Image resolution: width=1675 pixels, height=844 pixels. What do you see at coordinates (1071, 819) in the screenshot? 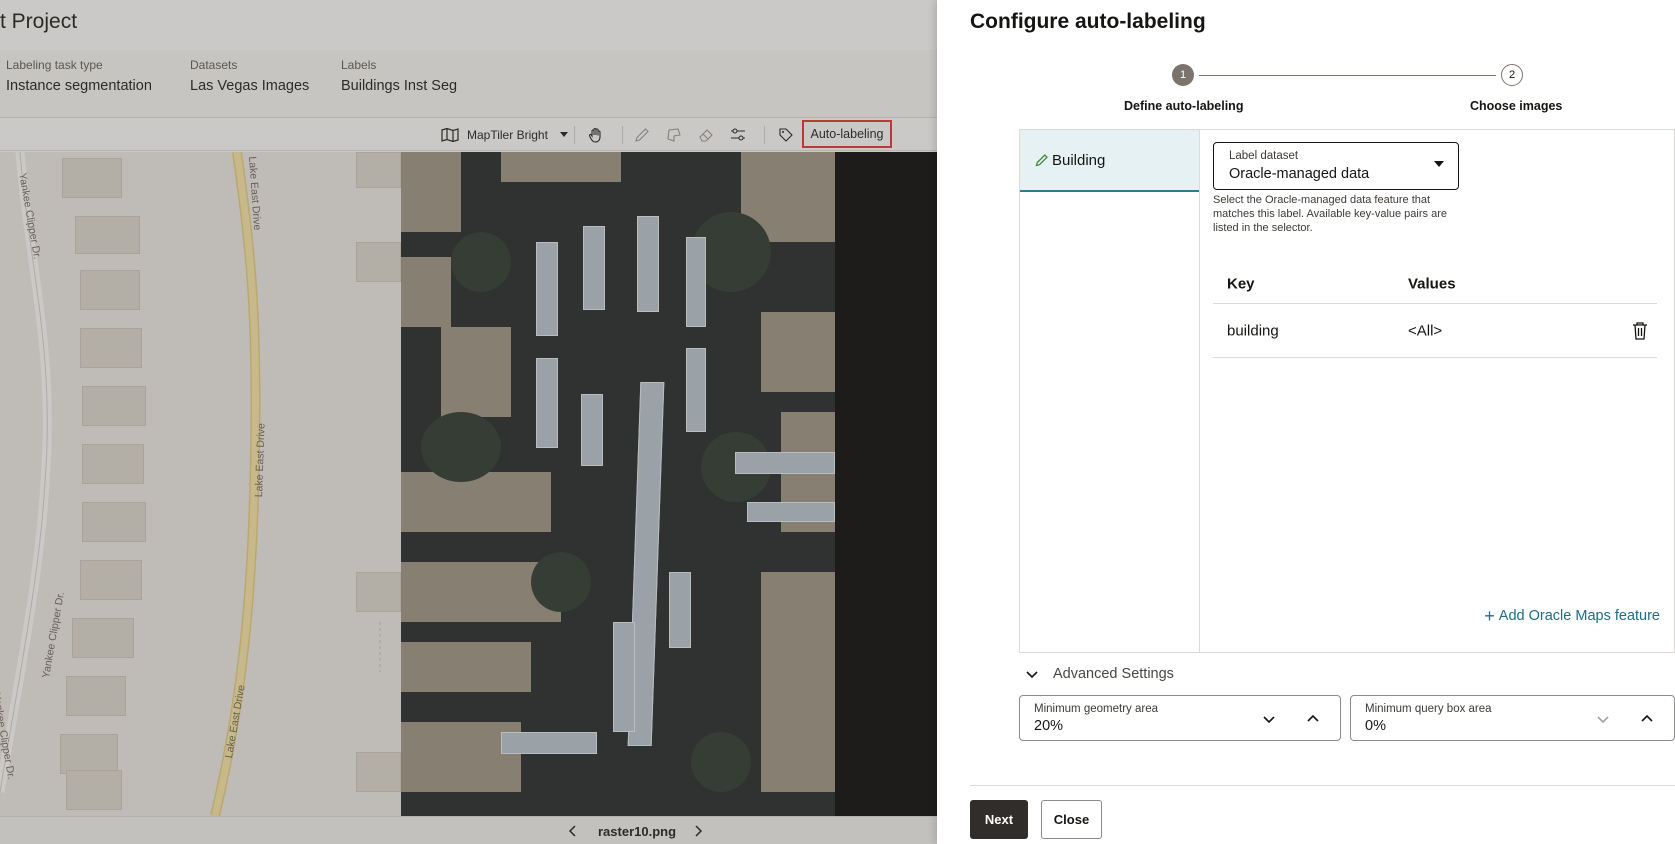
I see `close-button: Close` at bounding box center [1071, 819].